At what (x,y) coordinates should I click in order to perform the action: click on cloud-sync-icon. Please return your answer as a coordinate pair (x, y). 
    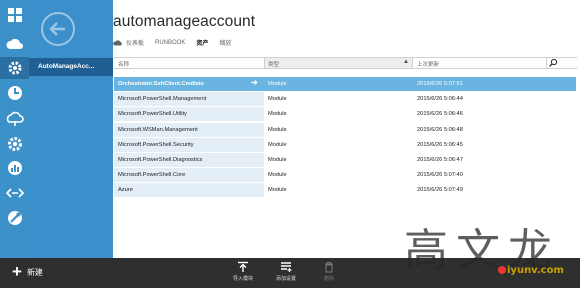
    Looking at the image, I should click on (14, 119).